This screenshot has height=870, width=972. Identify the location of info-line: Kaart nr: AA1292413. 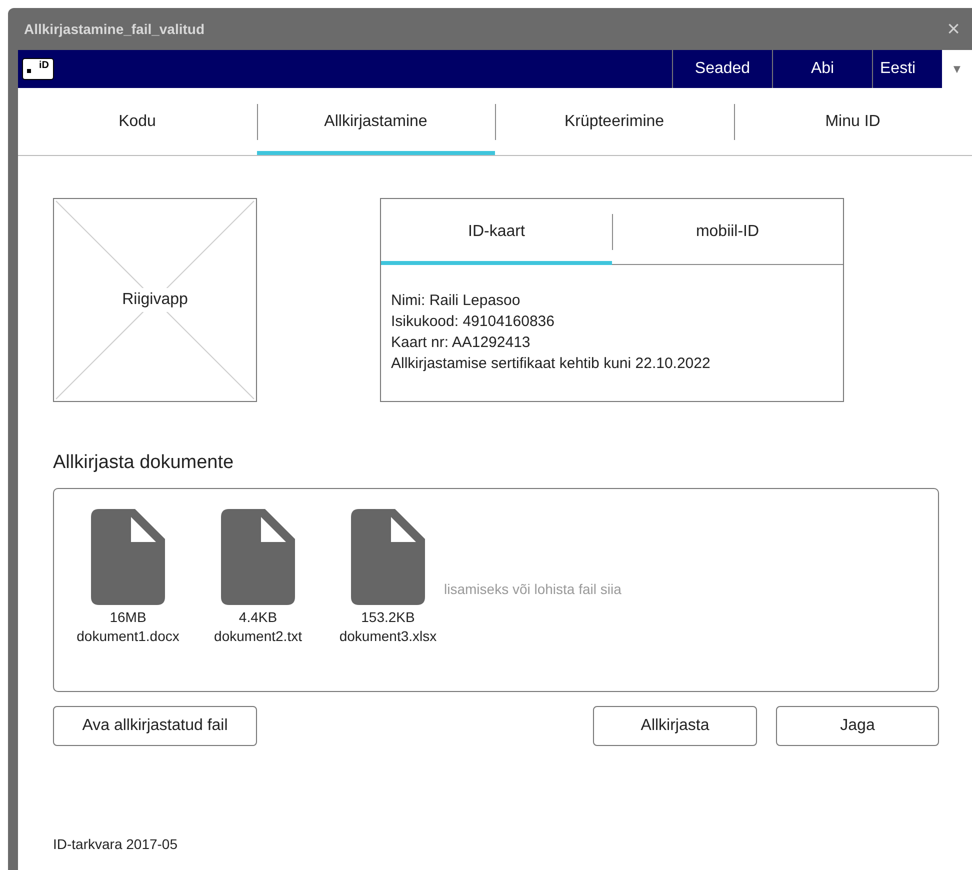
(460, 343).